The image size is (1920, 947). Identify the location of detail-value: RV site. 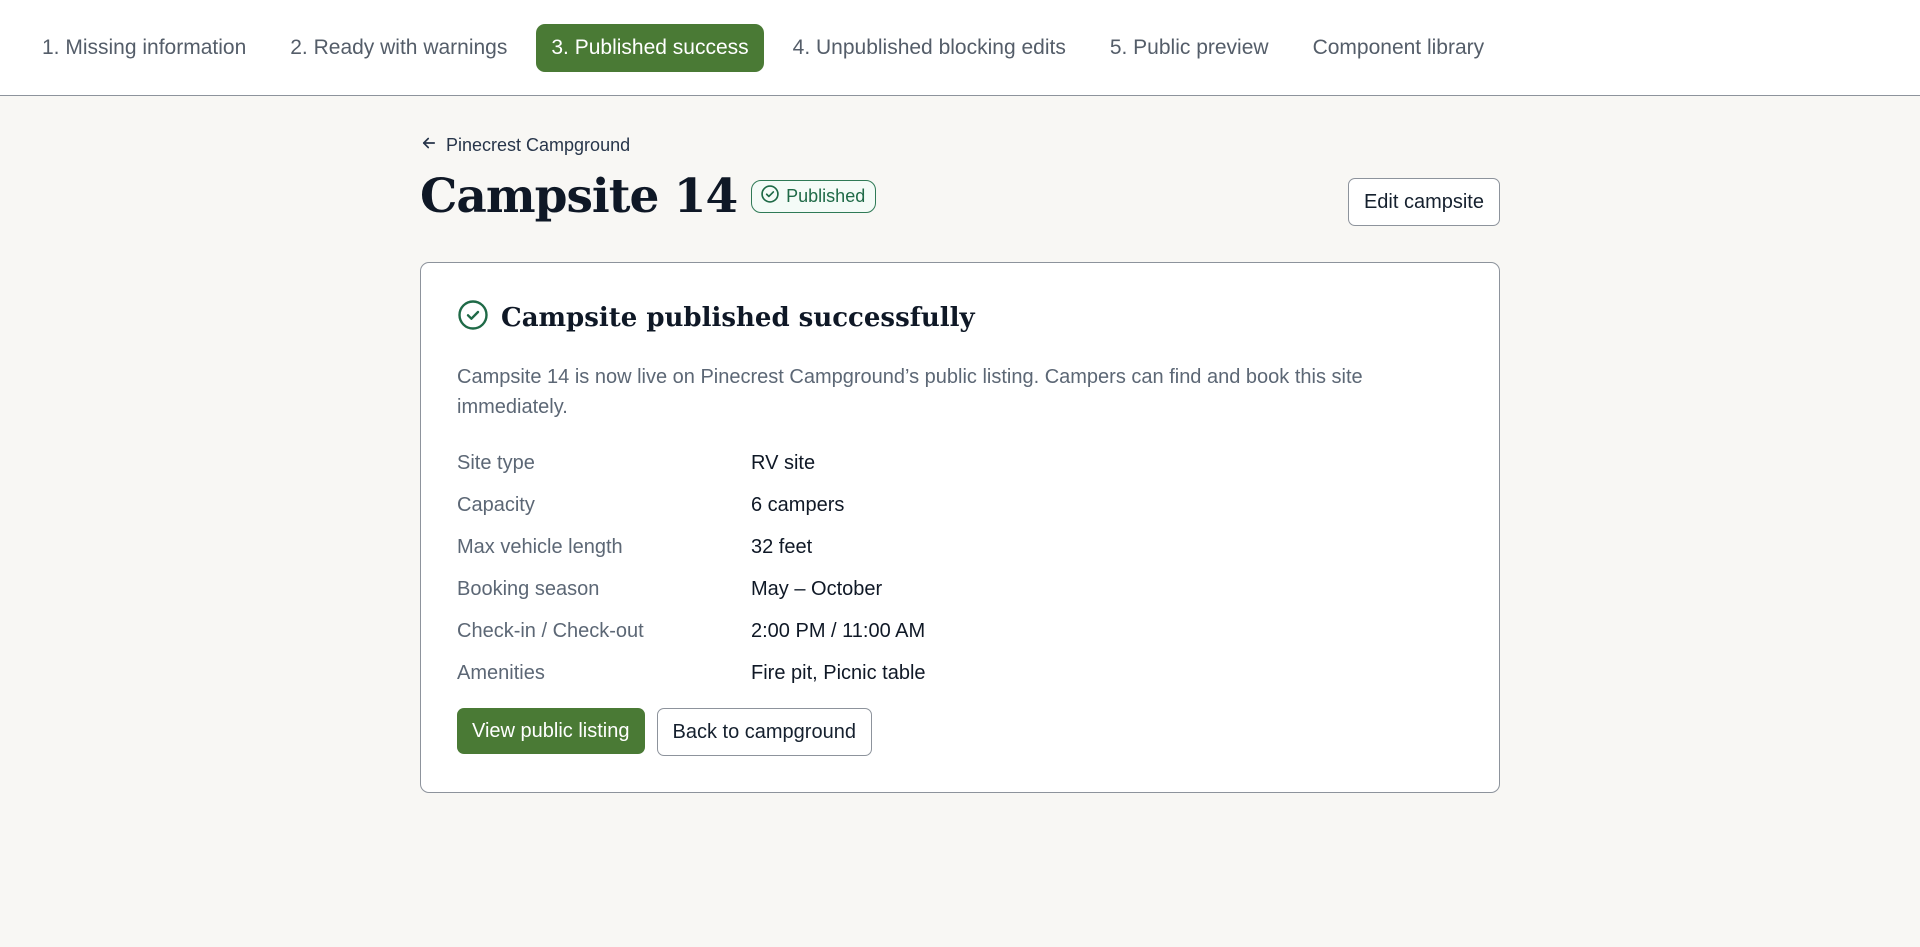
(783, 462).